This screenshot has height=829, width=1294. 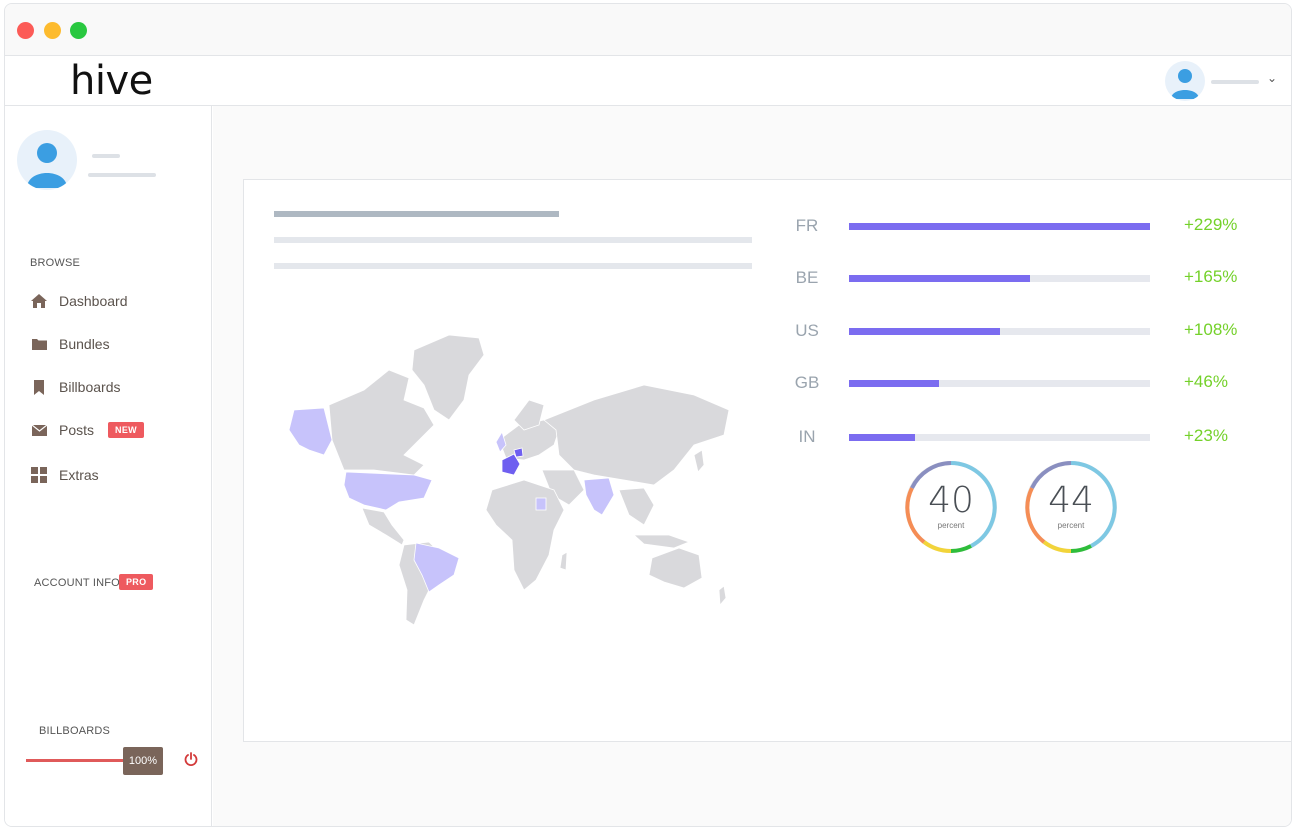 What do you see at coordinates (77, 430) in the screenshot?
I see `sidebar-item-label: Posts` at bounding box center [77, 430].